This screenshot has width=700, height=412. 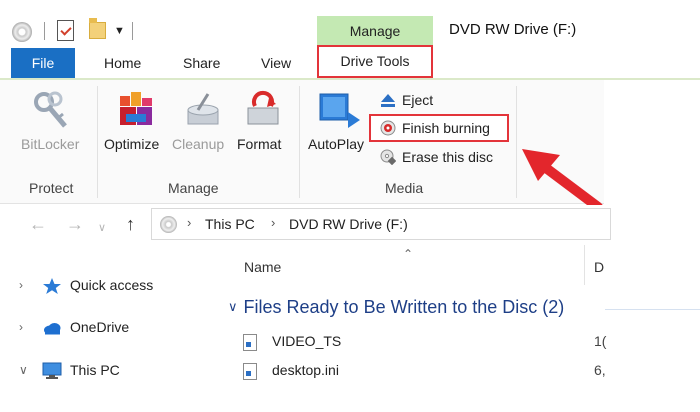 What do you see at coordinates (599, 267) in the screenshot?
I see `column-header-date: D` at bounding box center [599, 267].